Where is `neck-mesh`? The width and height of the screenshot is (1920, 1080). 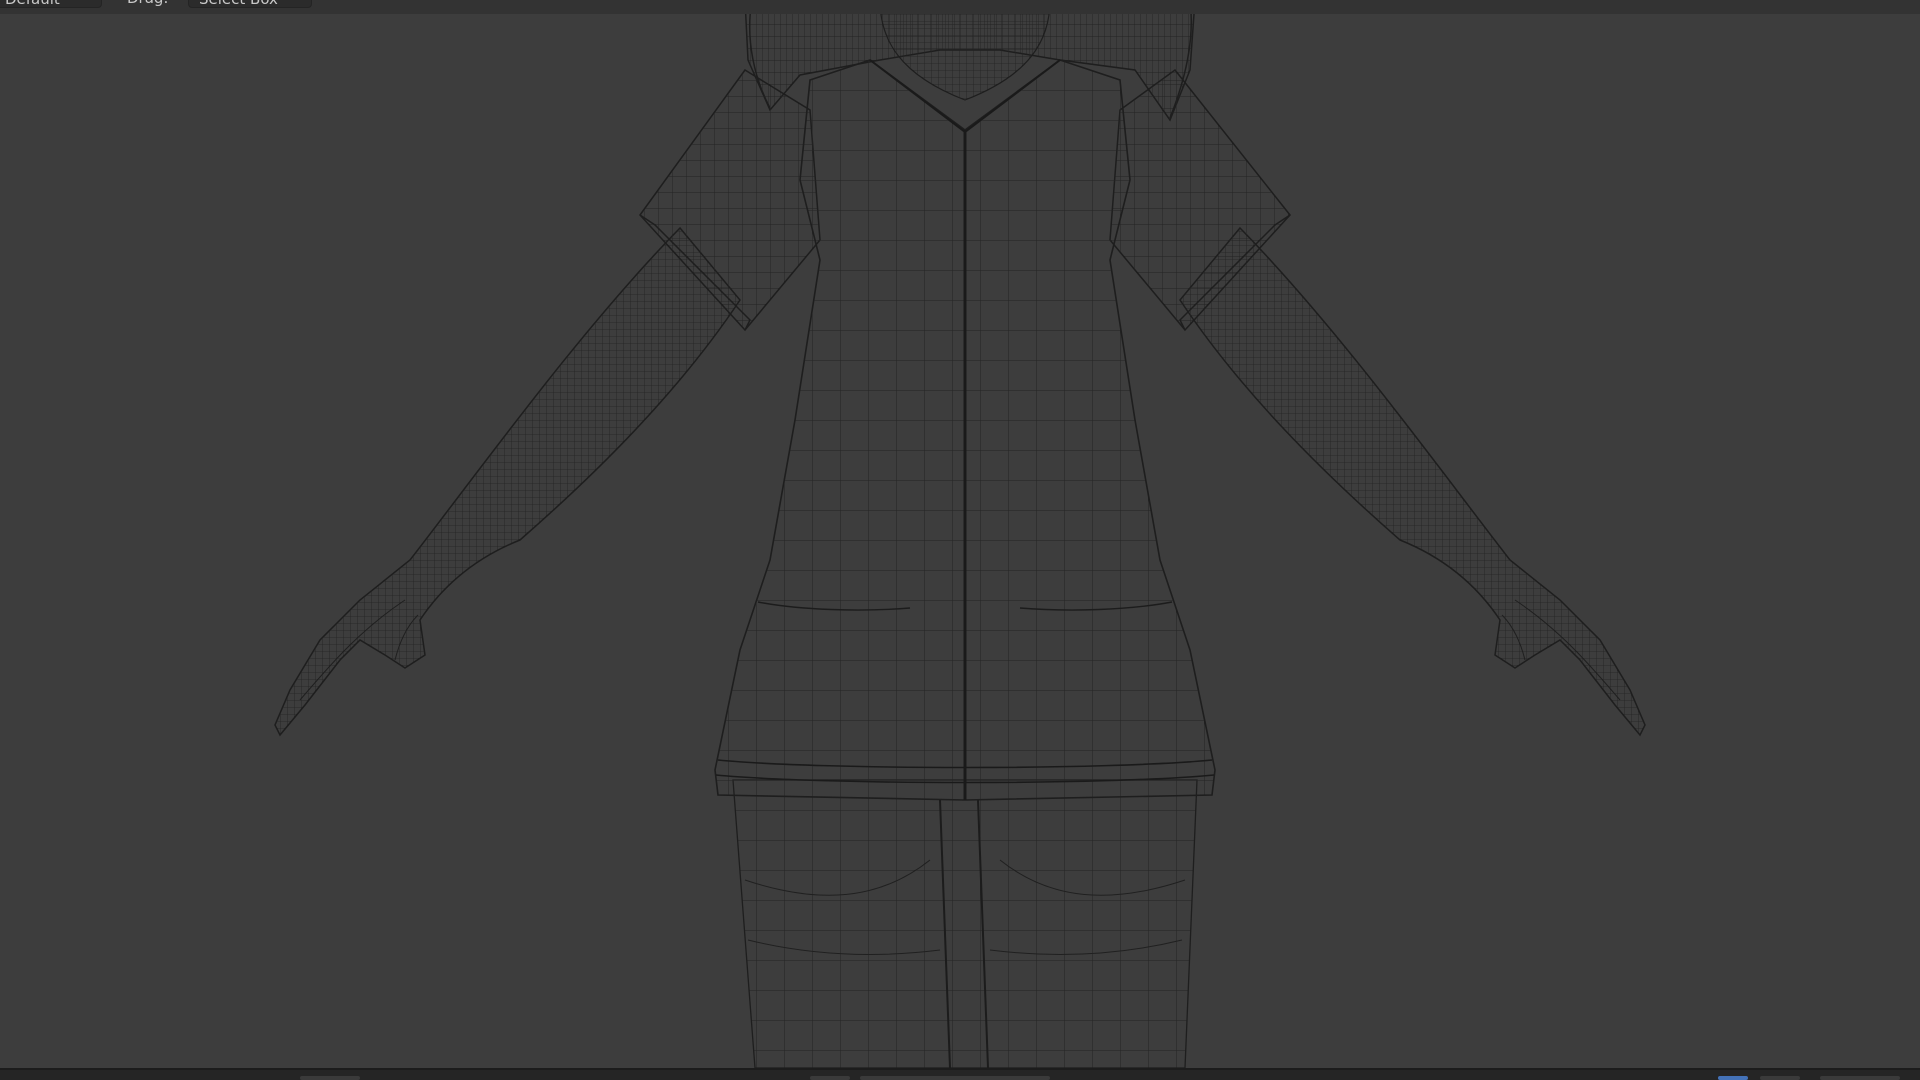 neck-mesh is located at coordinates (965, 50).